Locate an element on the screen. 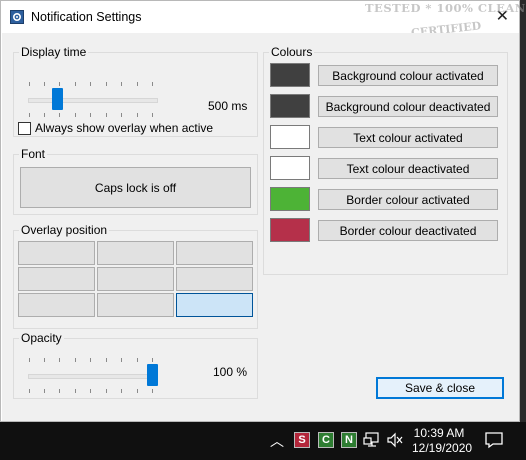 Image resolution: width=526 pixels, height=460 pixels. font-preview-label: Caps lock is off is located at coordinates (135, 187).